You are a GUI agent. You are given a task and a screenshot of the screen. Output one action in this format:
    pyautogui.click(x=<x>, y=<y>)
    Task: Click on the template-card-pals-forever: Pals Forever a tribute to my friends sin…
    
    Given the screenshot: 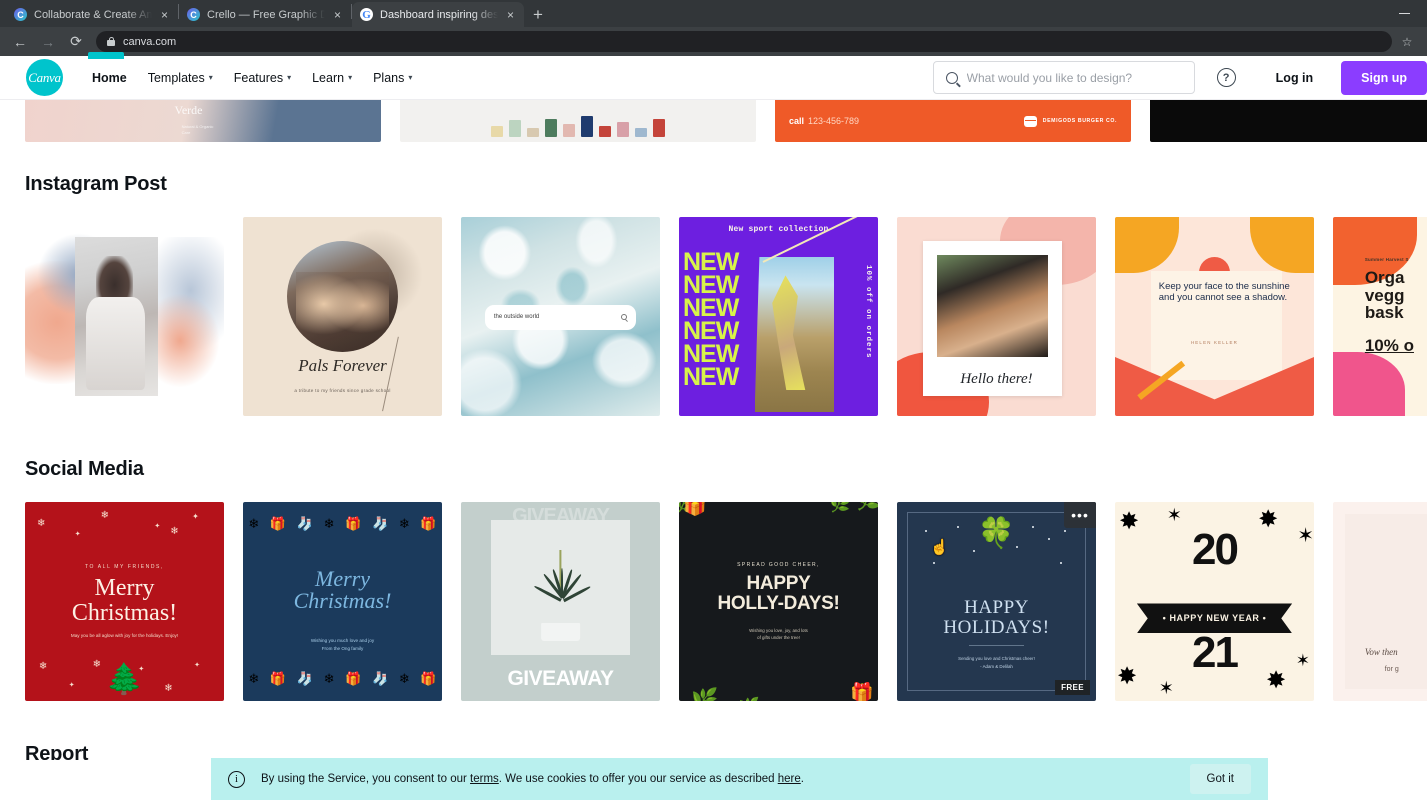 What is the action you would take?
    pyautogui.click(x=342, y=316)
    